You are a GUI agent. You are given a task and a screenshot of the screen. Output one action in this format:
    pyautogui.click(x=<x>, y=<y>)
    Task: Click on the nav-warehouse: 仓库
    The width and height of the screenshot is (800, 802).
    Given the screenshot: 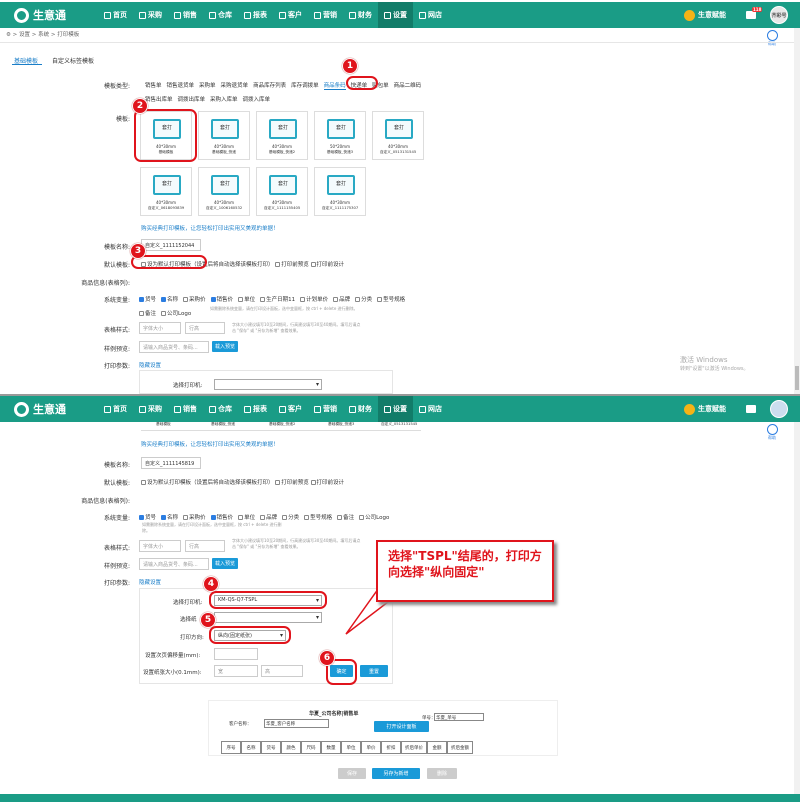 What is the action you would take?
    pyautogui.click(x=220, y=409)
    